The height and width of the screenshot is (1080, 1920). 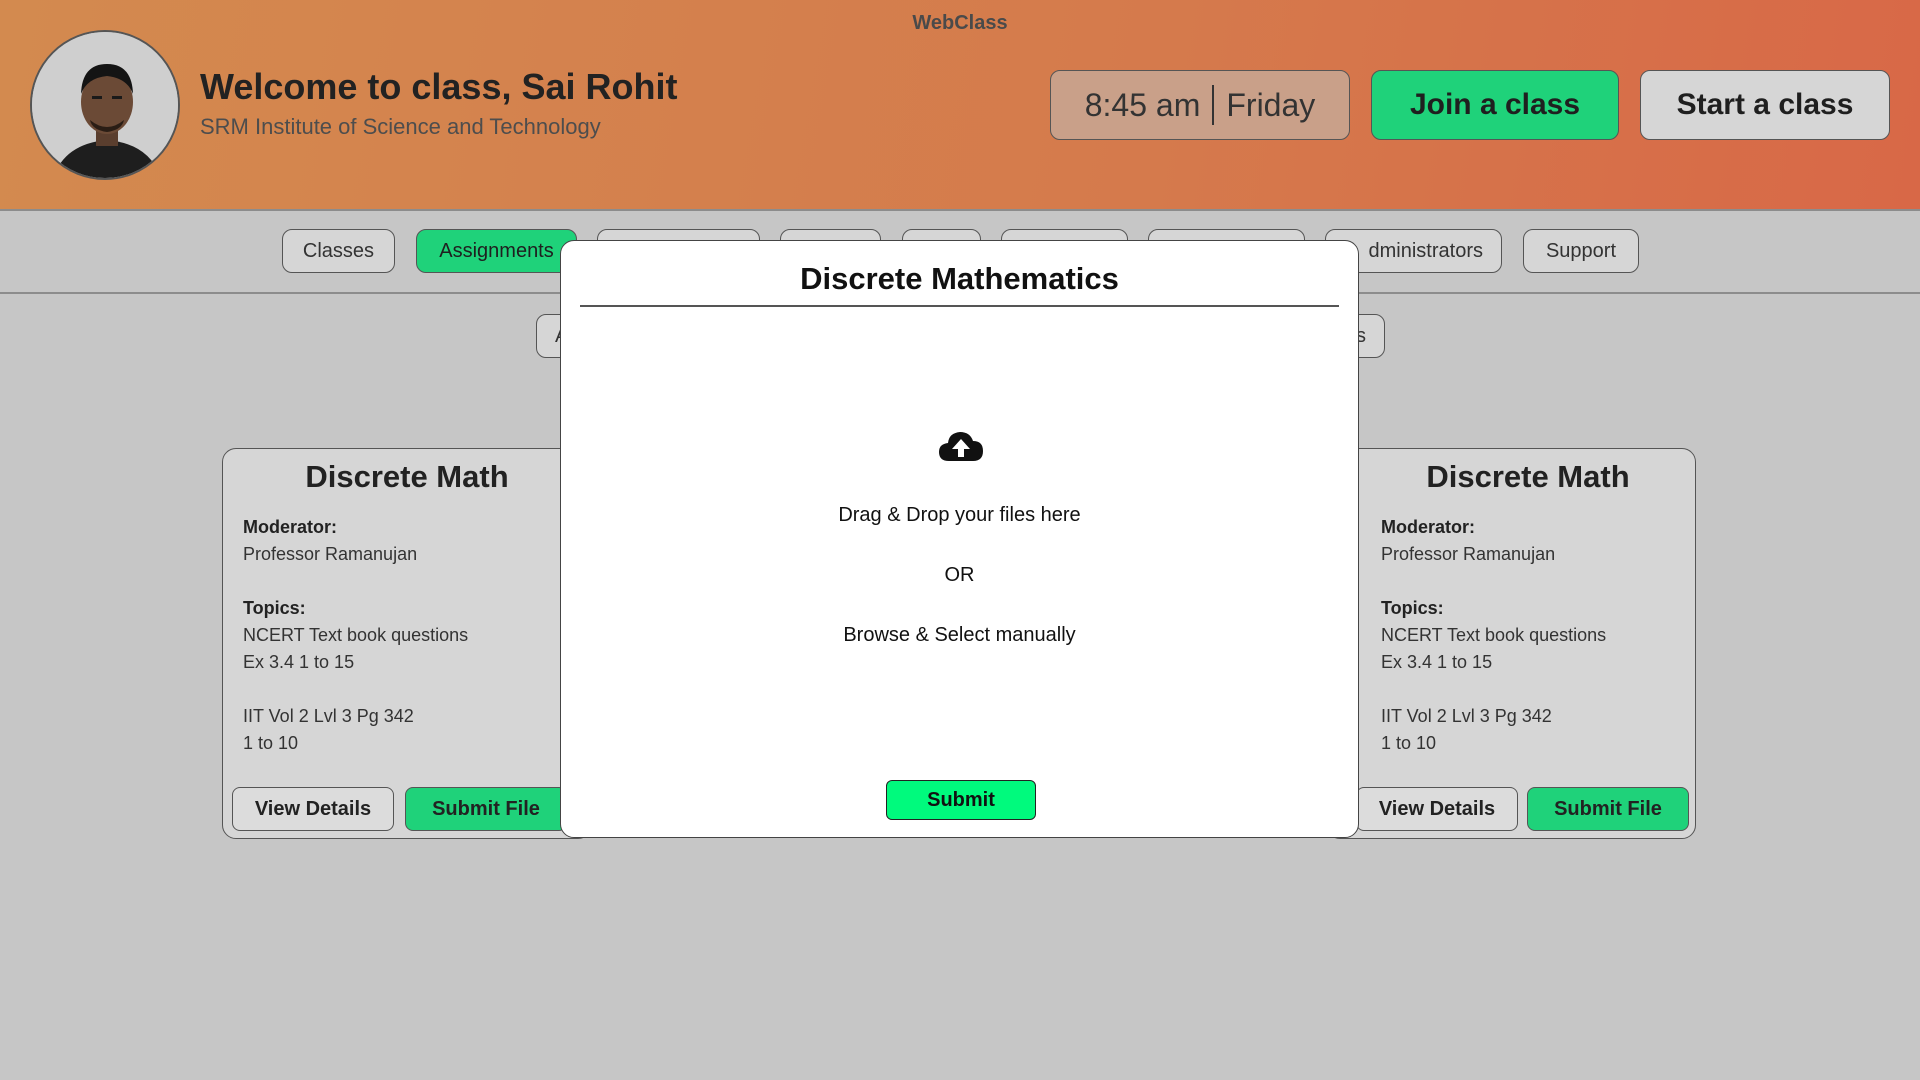 I want to click on tab-assignments: Assignments, so click(x=496, y=251).